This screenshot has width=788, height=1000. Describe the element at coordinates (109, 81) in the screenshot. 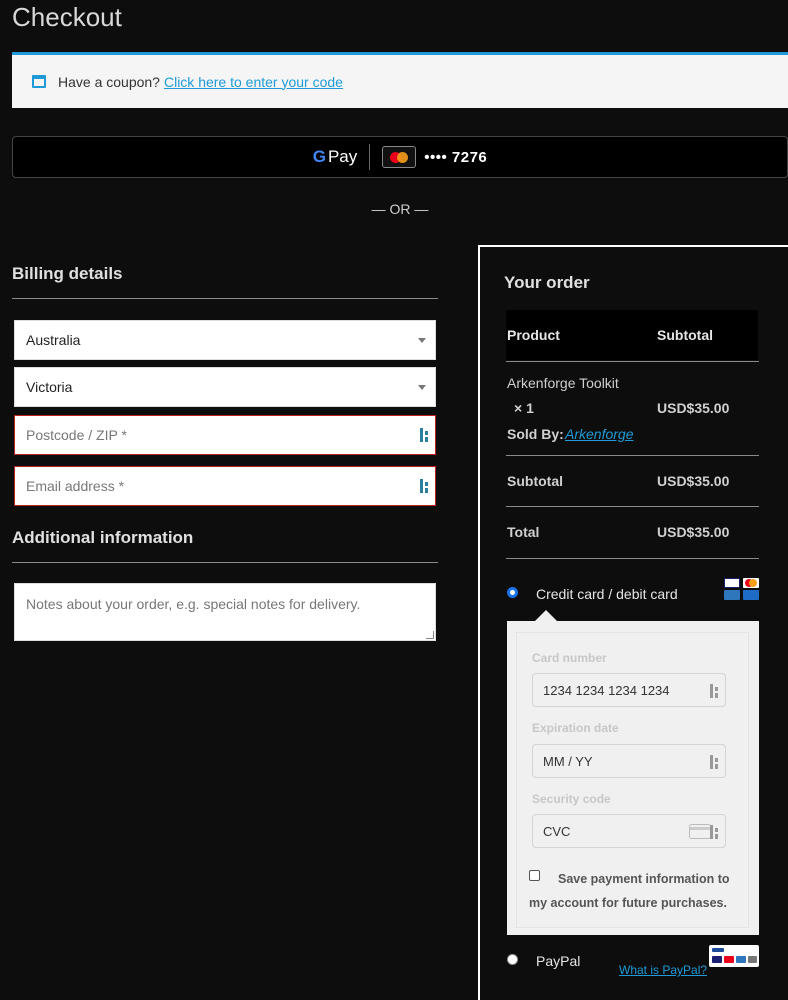

I see `coupon-prefix: Have a coupon?` at that location.